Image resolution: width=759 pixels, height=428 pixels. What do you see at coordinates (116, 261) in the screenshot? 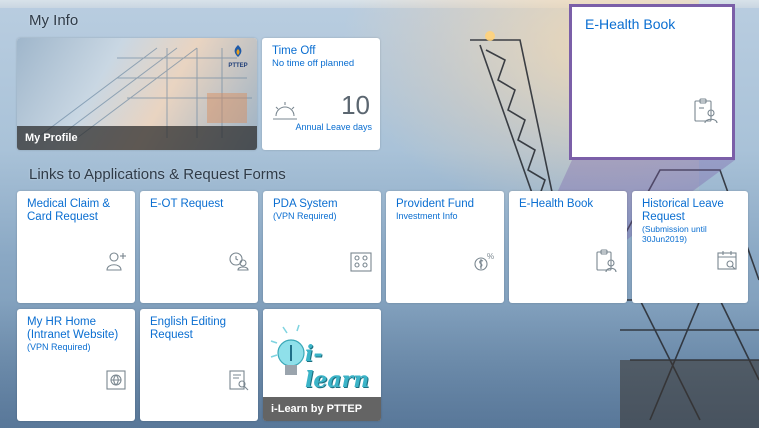
I see `add-person-icon` at bounding box center [116, 261].